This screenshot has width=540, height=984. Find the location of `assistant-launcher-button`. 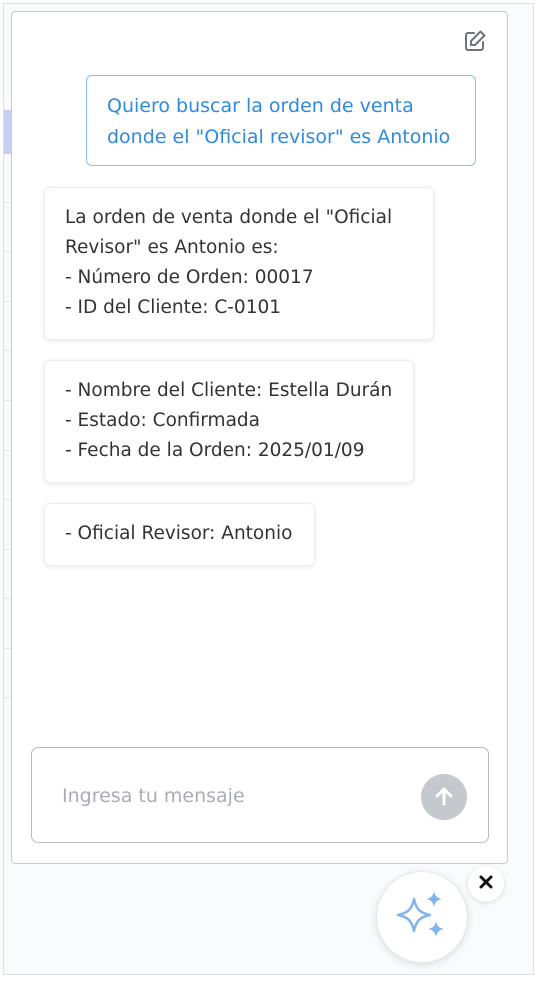

assistant-launcher-button is located at coordinates (422, 917).